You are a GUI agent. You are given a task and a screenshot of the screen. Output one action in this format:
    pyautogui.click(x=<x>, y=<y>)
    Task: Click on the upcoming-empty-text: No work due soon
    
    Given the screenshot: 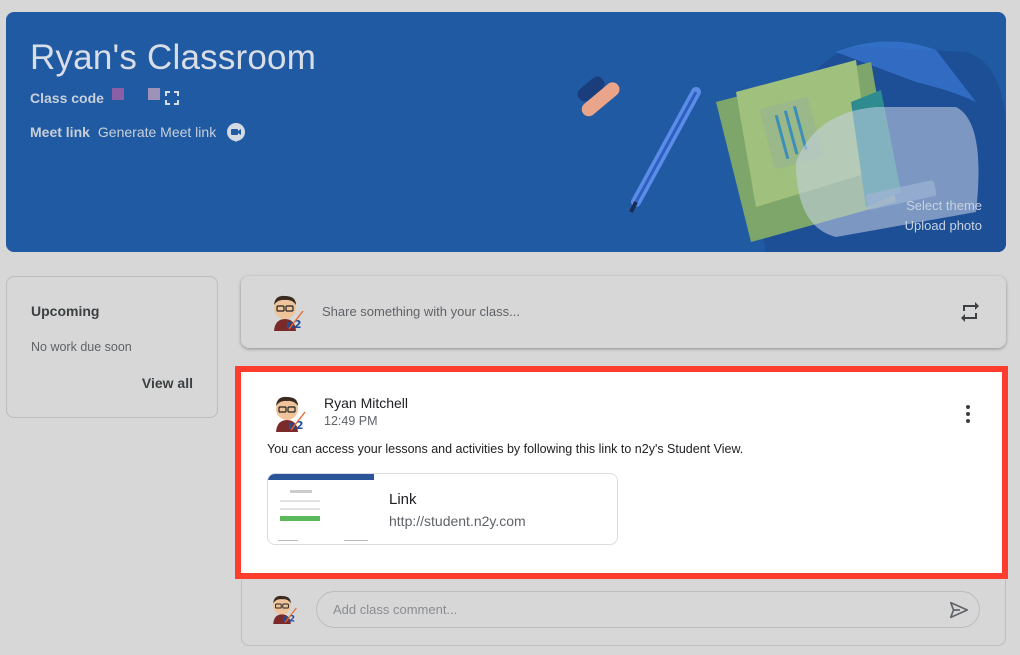 What is the action you would take?
    pyautogui.click(x=81, y=347)
    